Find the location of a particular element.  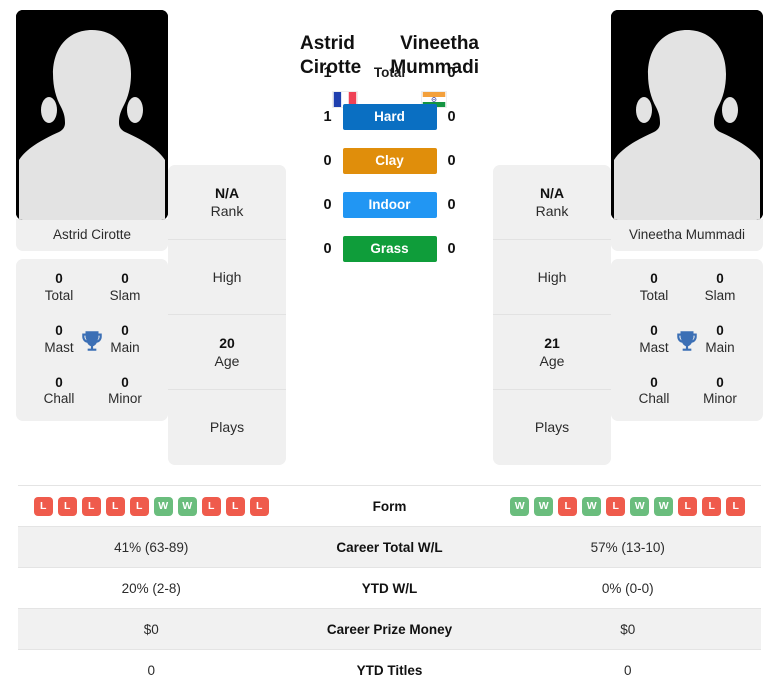

h2h-clay-label: Clay is located at coordinates (389, 160).